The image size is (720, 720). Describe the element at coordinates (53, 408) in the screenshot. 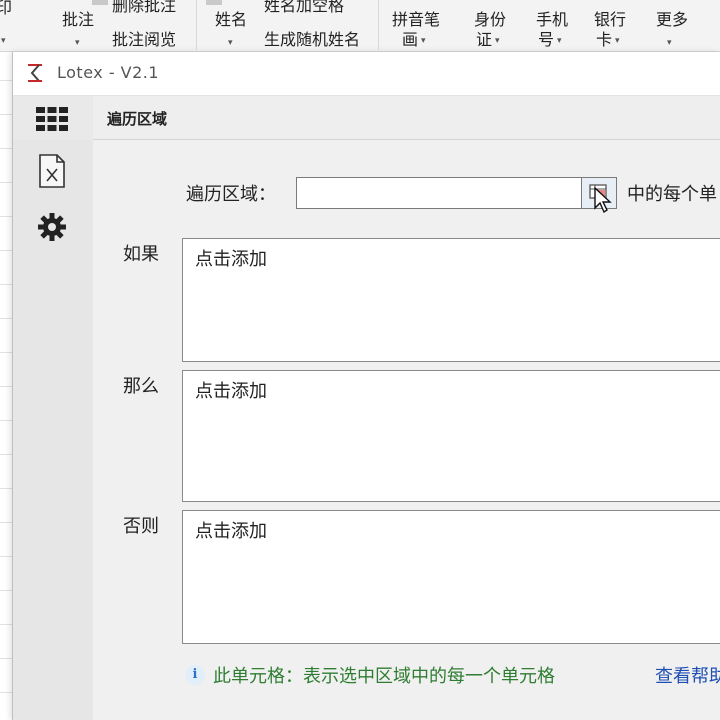

I see `sidebar` at that location.